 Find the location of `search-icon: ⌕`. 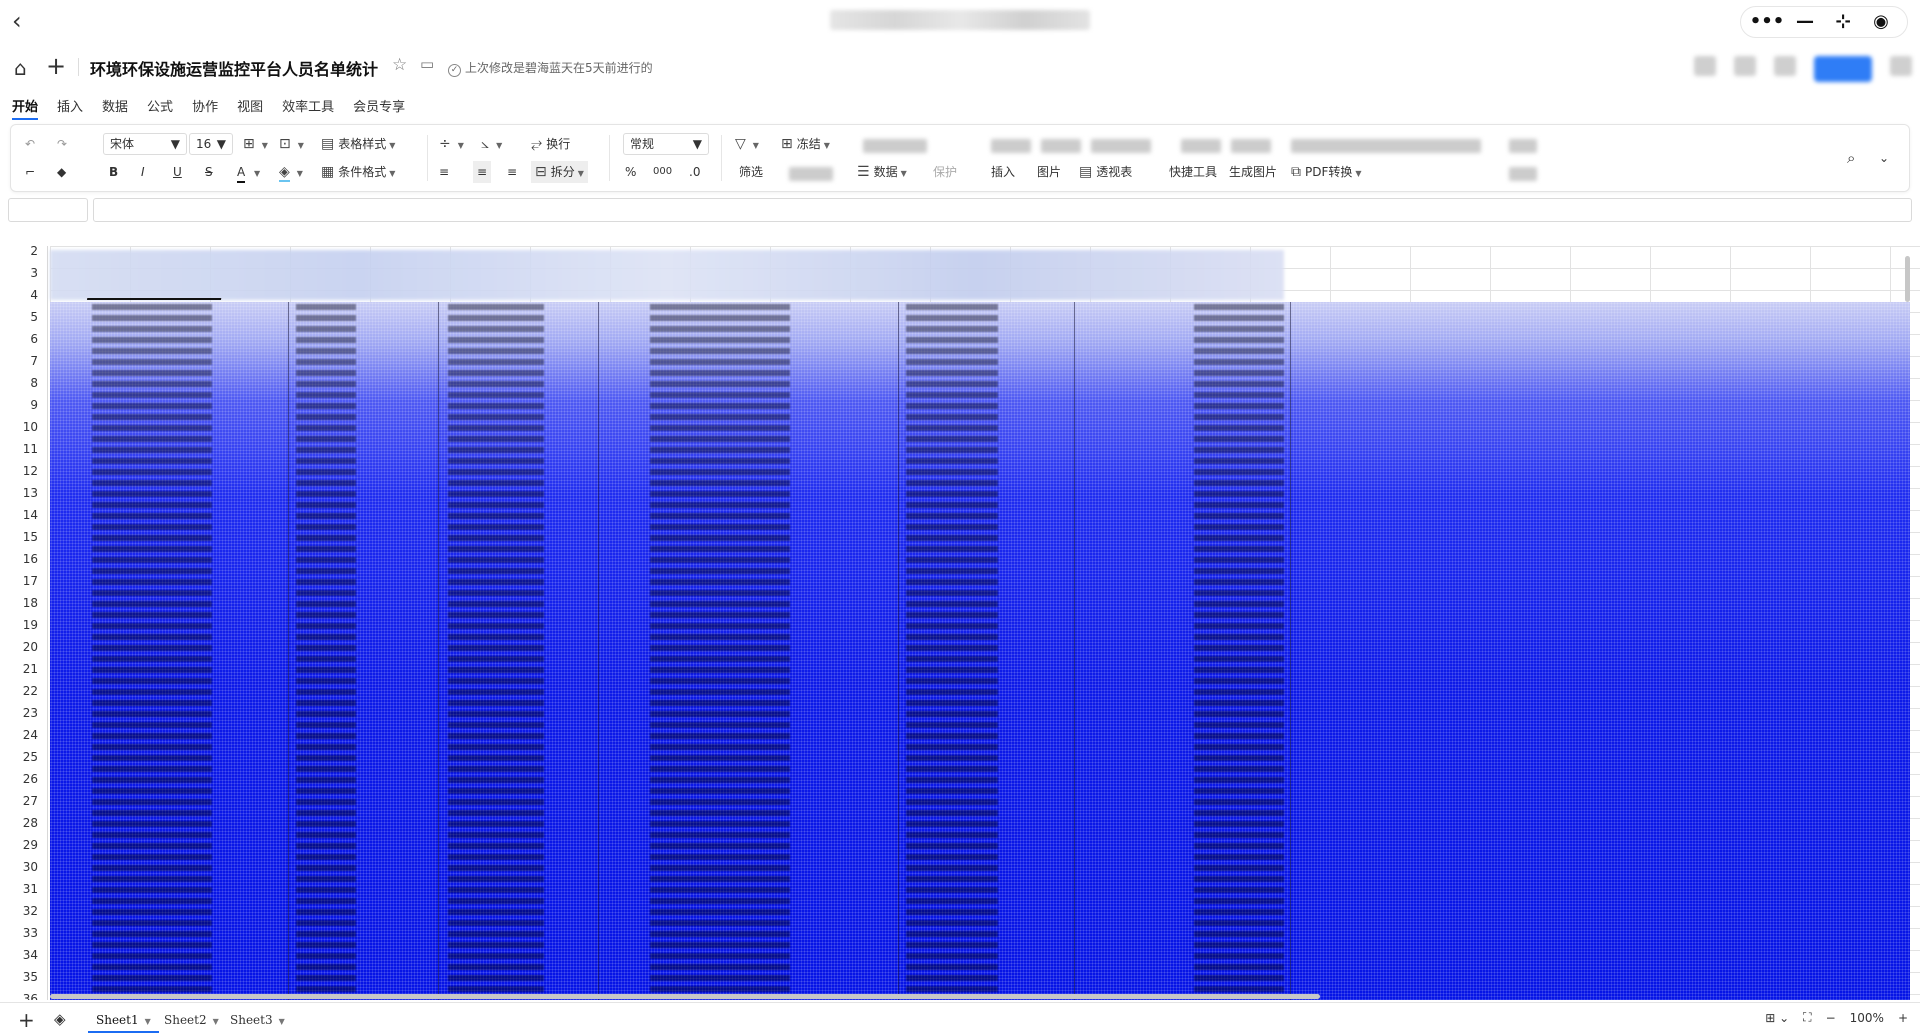

search-icon: ⌕ is located at coordinates (1851, 158).